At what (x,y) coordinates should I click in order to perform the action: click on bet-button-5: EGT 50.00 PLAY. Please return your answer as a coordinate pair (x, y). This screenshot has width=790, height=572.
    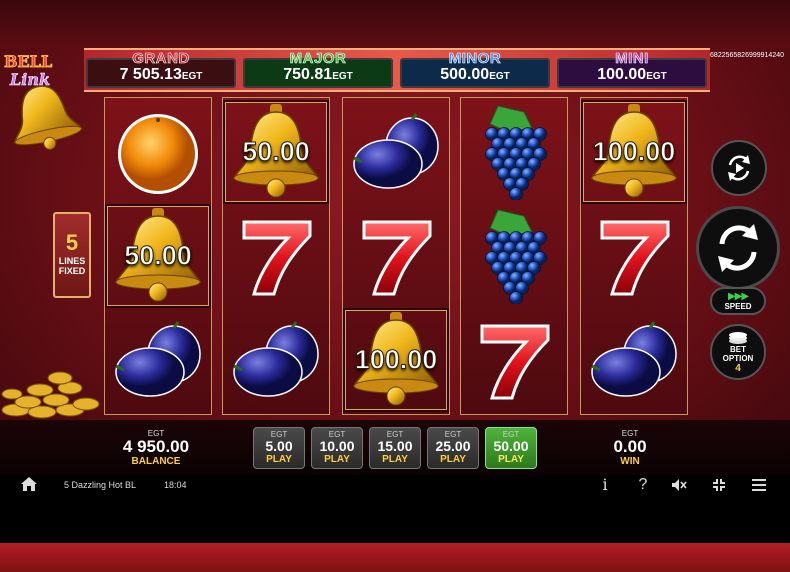
    Looking at the image, I should click on (511, 448).